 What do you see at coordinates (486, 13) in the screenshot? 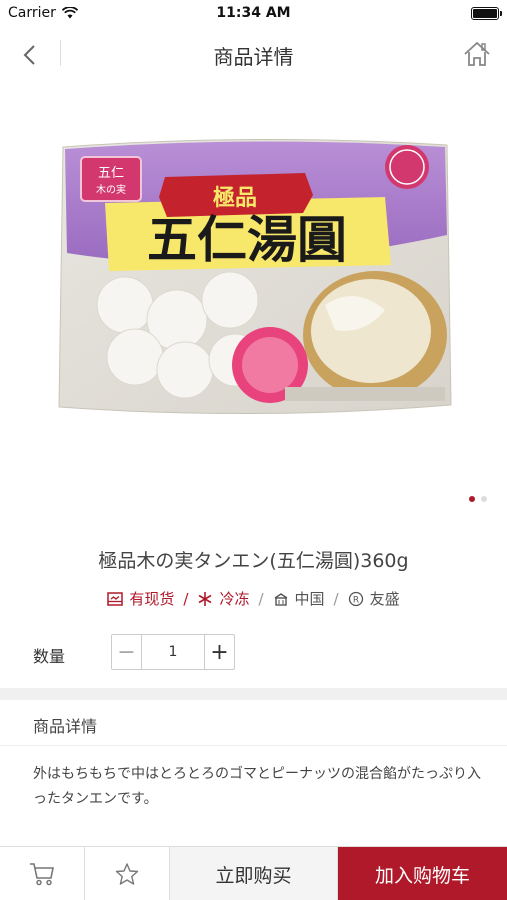
I see `battery-icon` at bounding box center [486, 13].